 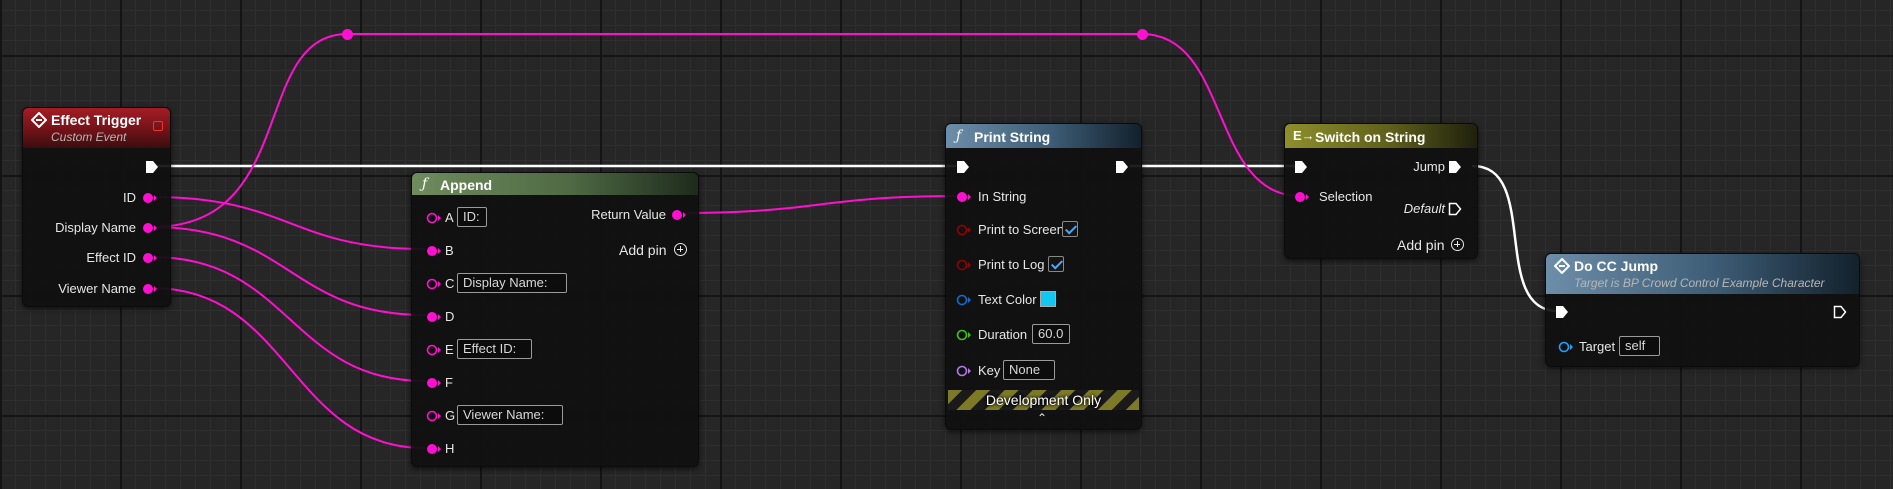 I want to click on wire-return-to-instring, so click(x=819, y=204).